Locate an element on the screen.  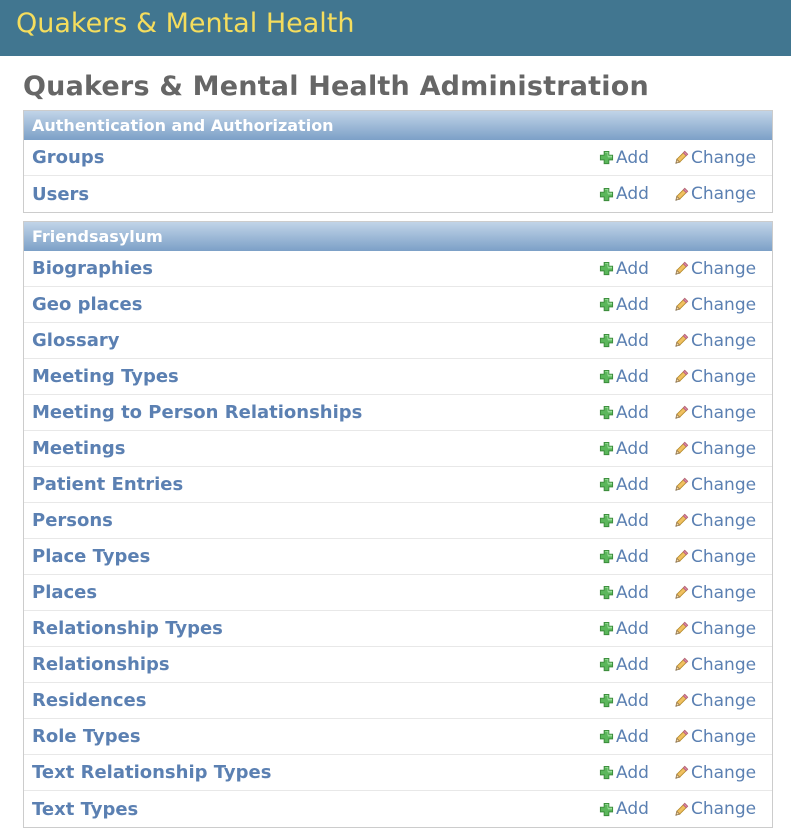
model-link-meetings: Meetings is located at coordinates (79, 448).